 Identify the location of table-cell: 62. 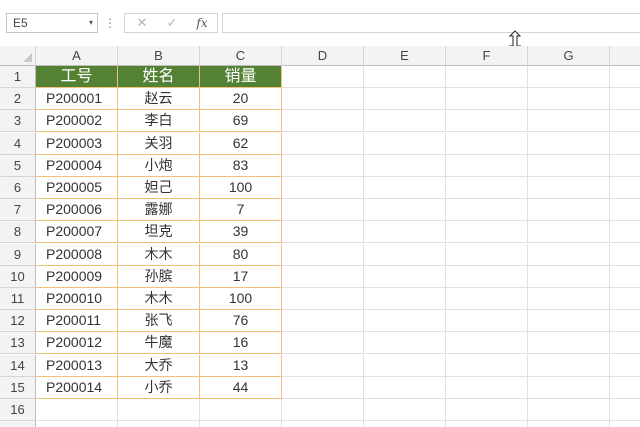
(241, 143).